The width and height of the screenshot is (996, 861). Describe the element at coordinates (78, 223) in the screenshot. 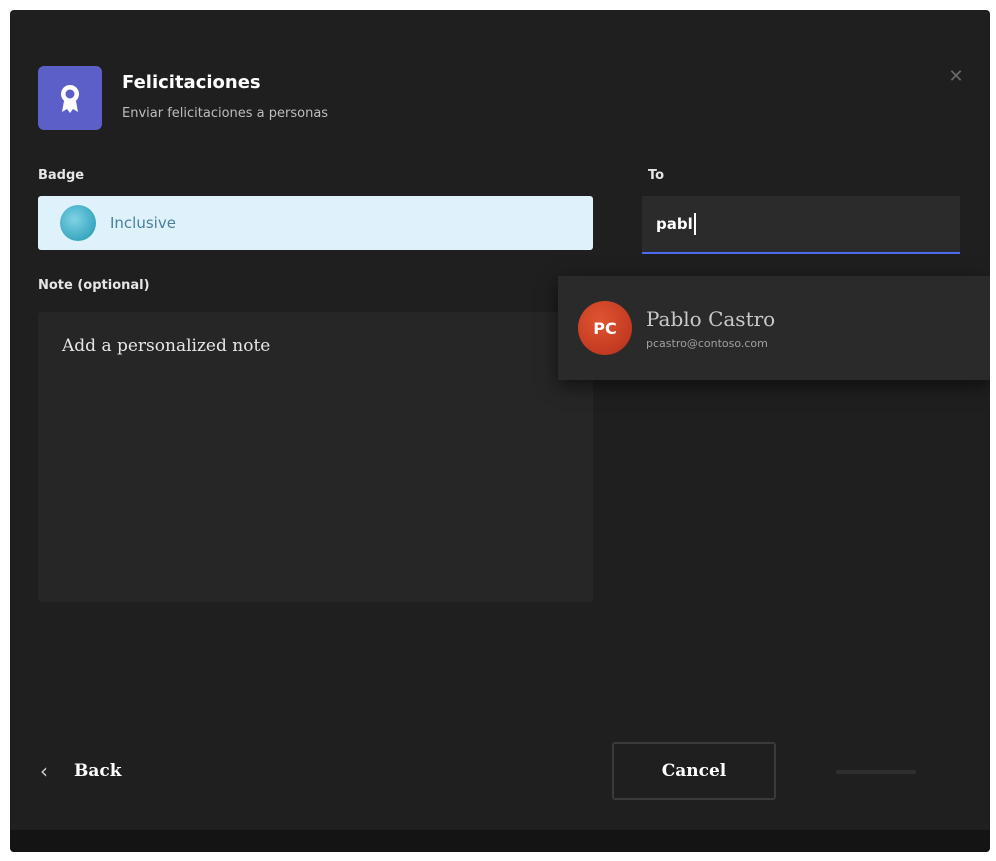

I see `badge-icon` at that location.